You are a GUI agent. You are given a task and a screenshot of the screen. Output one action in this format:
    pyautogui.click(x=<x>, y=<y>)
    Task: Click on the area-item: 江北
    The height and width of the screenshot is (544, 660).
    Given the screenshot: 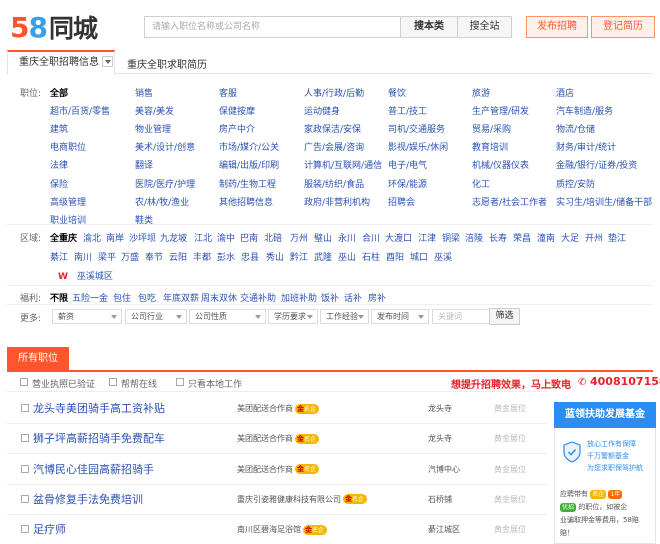 What is the action you would take?
    pyautogui.click(x=203, y=237)
    